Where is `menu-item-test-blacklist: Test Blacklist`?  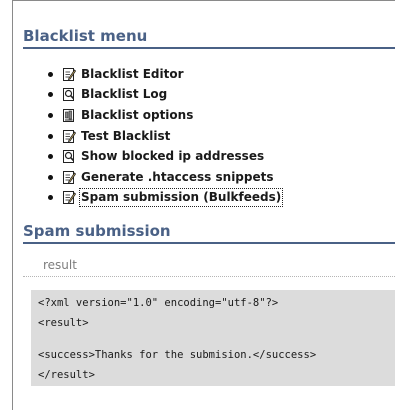 menu-item-test-blacklist: Test Blacklist is located at coordinates (164, 136).